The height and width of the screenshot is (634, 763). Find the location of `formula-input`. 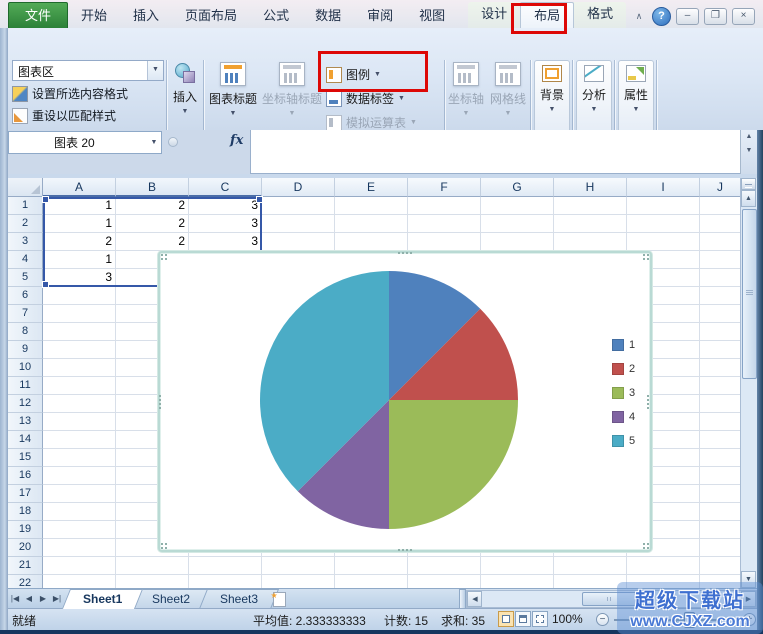

formula-input is located at coordinates (496, 152).